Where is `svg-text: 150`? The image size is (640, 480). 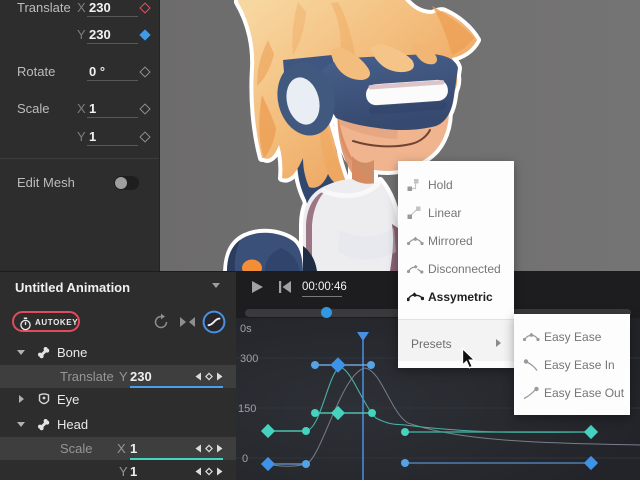 svg-text: 150 is located at coordinates (247, 409).